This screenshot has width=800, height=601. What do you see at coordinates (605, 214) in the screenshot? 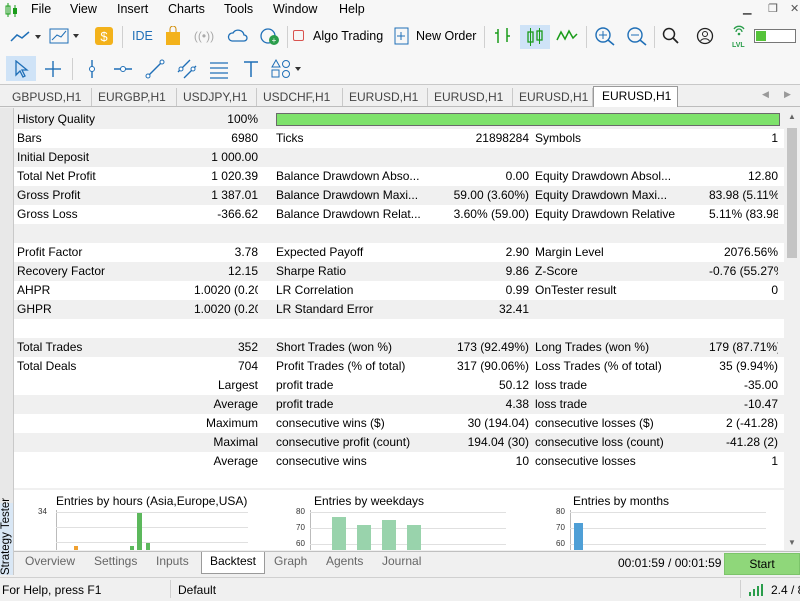
I see `stat-label: Equity Drawdown Relative` at bounding box center [605, 214].